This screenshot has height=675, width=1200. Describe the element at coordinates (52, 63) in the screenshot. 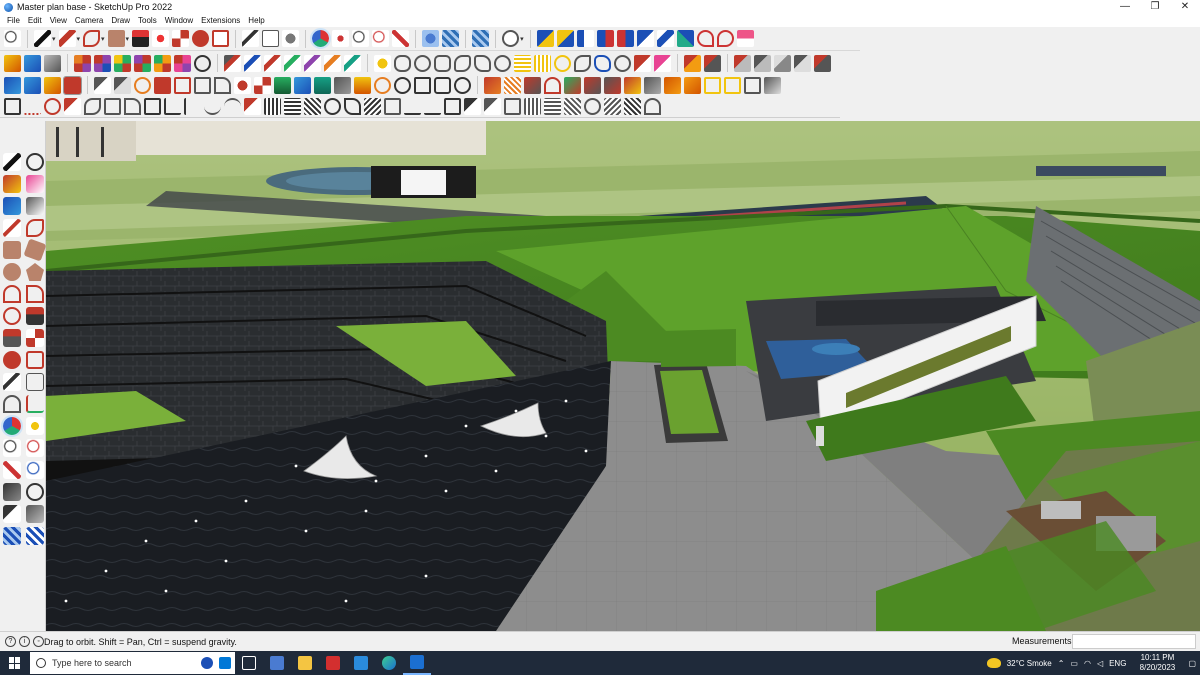

I see `box-icon` at that location.